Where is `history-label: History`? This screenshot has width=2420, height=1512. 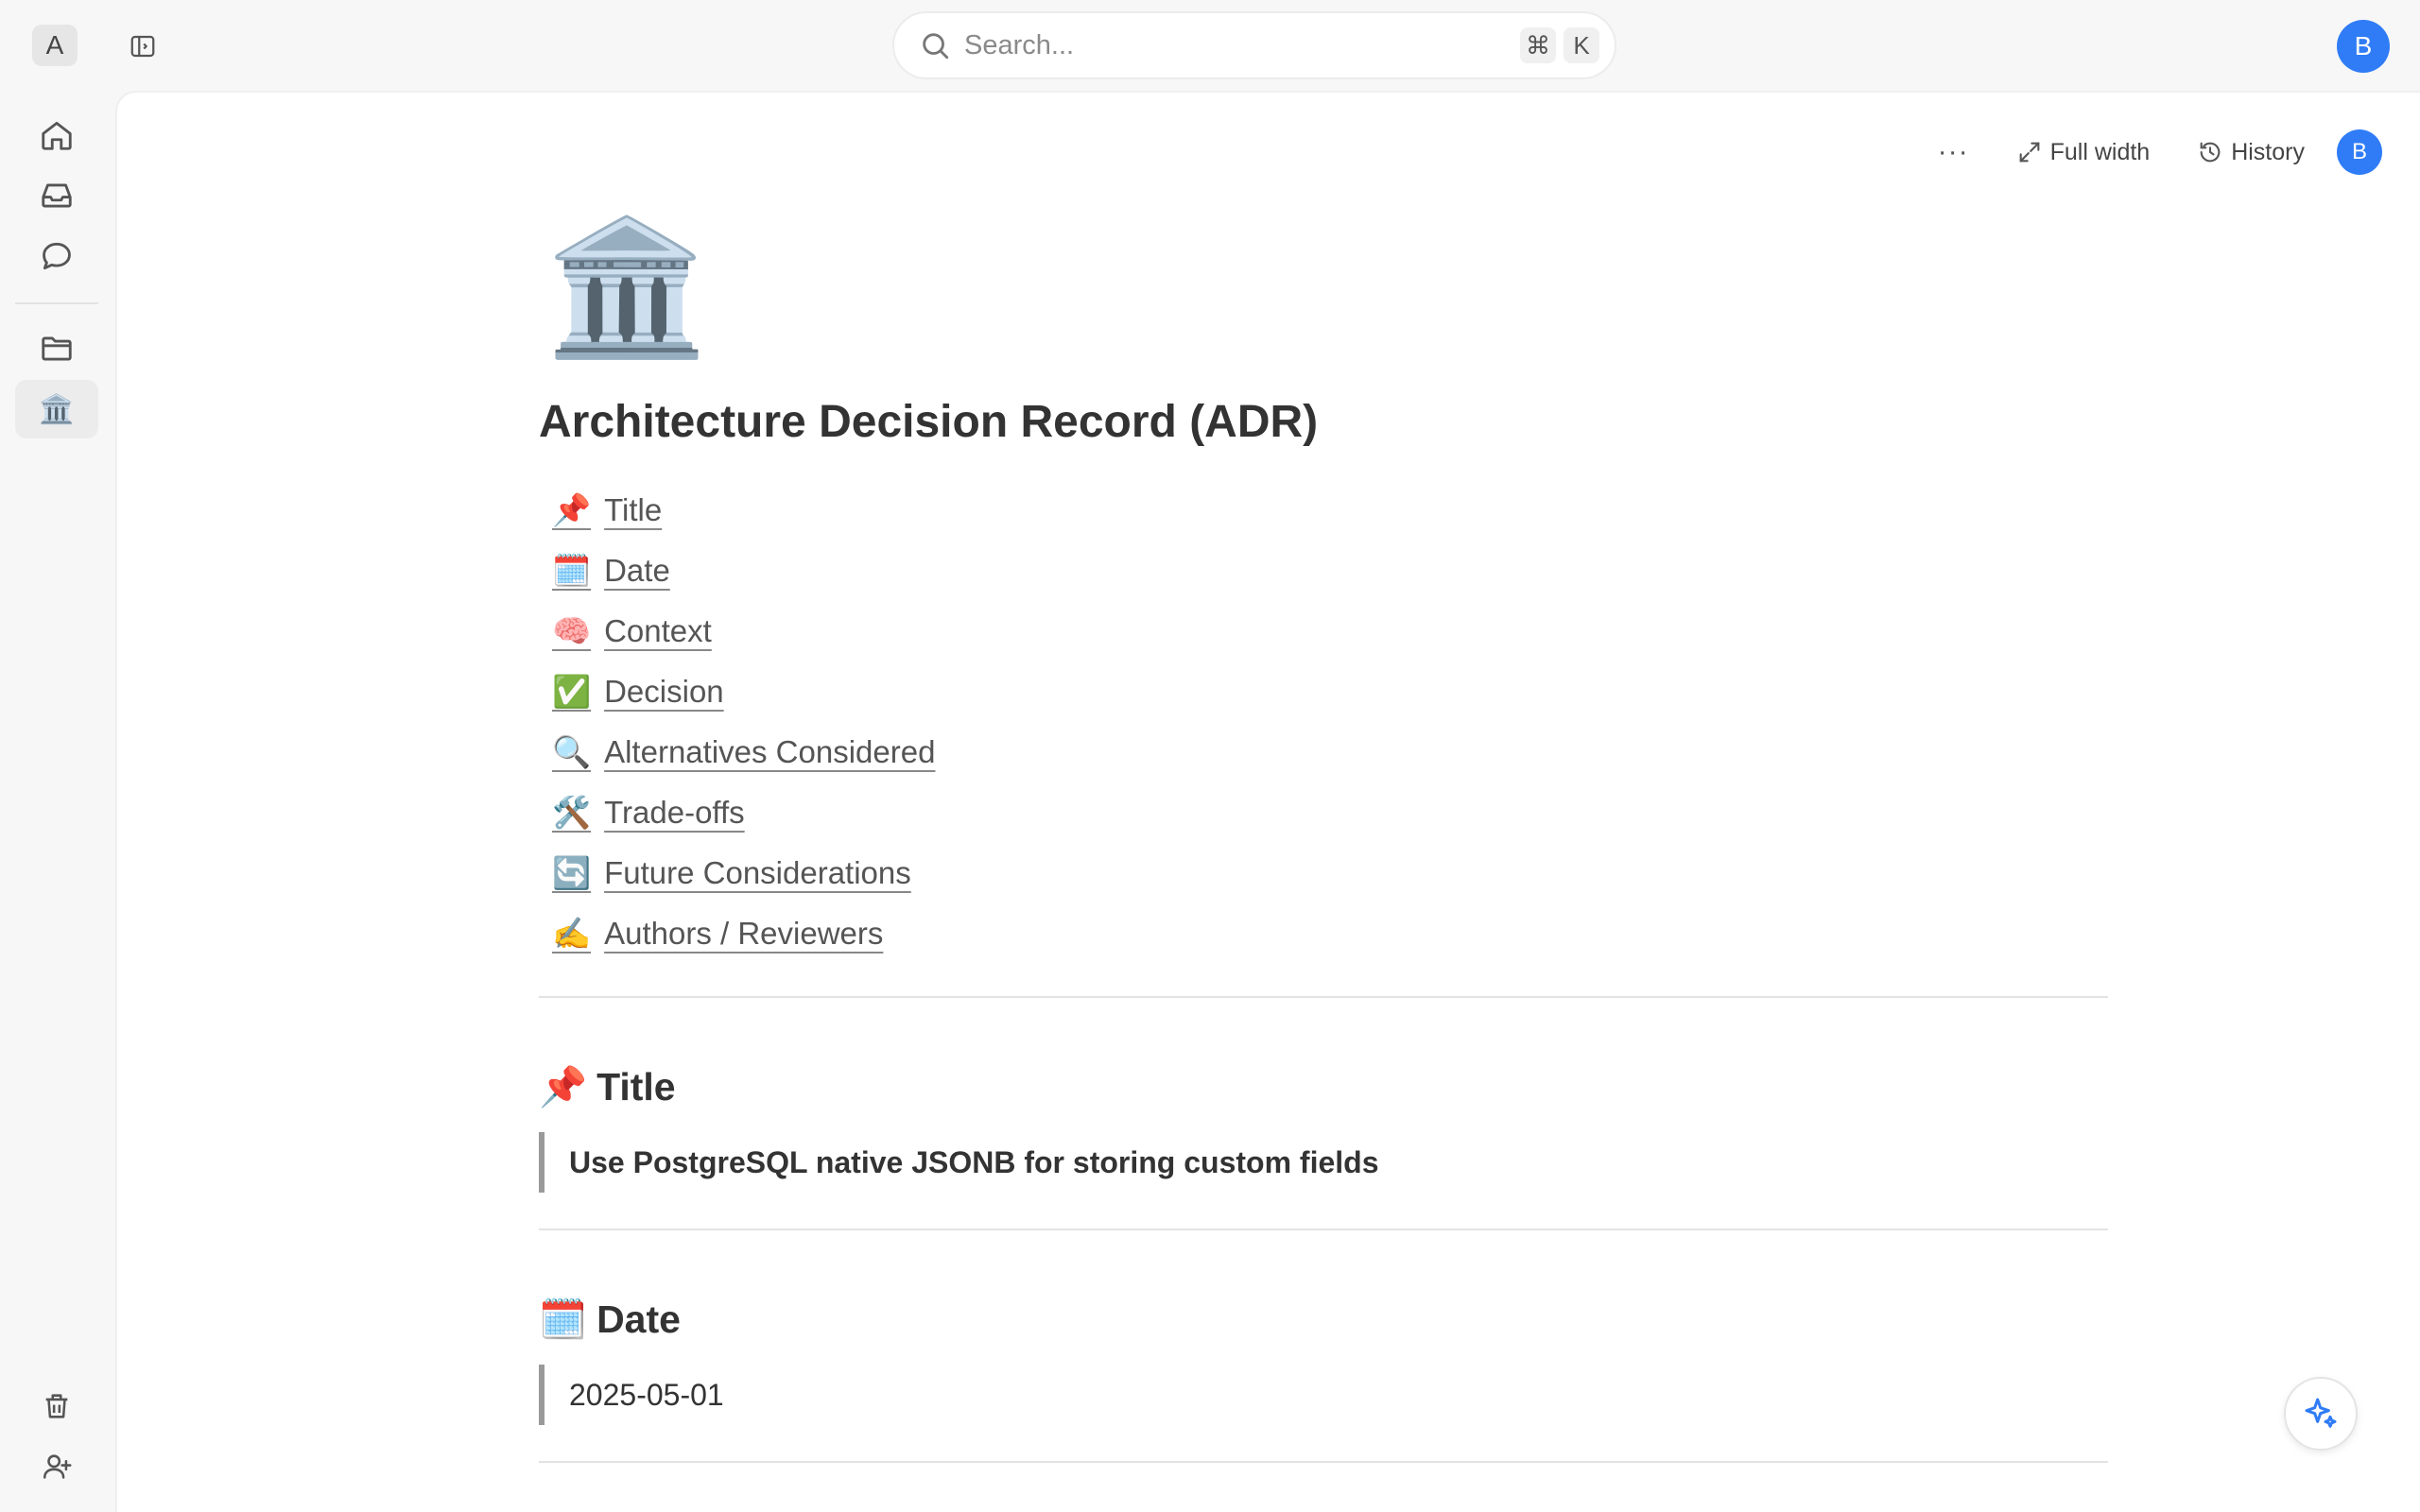
history-label: History is located at coordinates (2268, 151).